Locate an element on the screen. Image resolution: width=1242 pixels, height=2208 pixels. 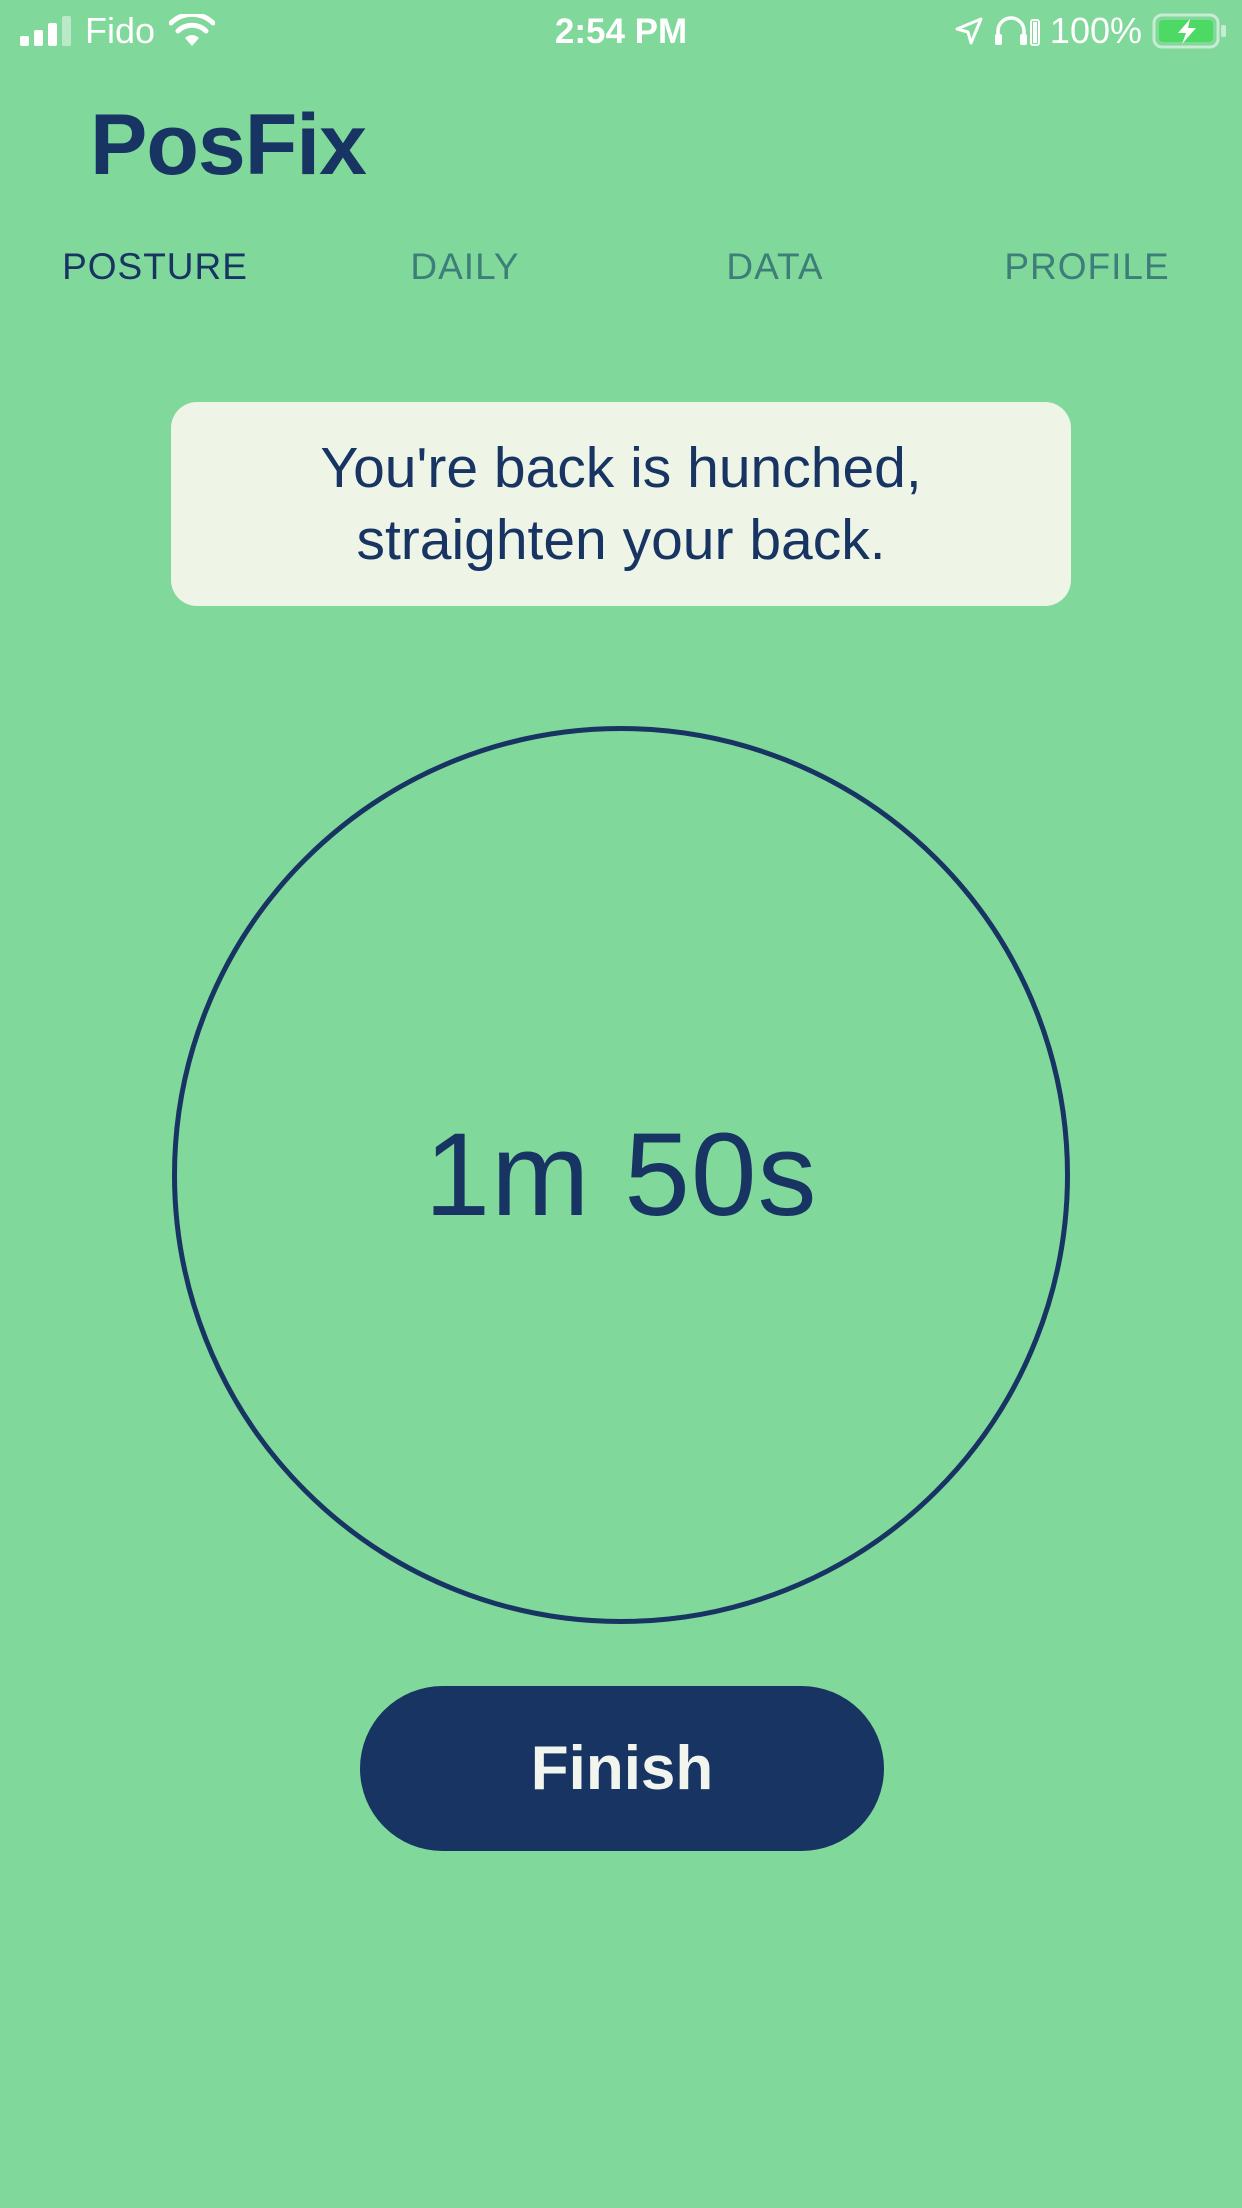
posture-message-line1: You're back is hunched, is located at coordinates (621, 468).